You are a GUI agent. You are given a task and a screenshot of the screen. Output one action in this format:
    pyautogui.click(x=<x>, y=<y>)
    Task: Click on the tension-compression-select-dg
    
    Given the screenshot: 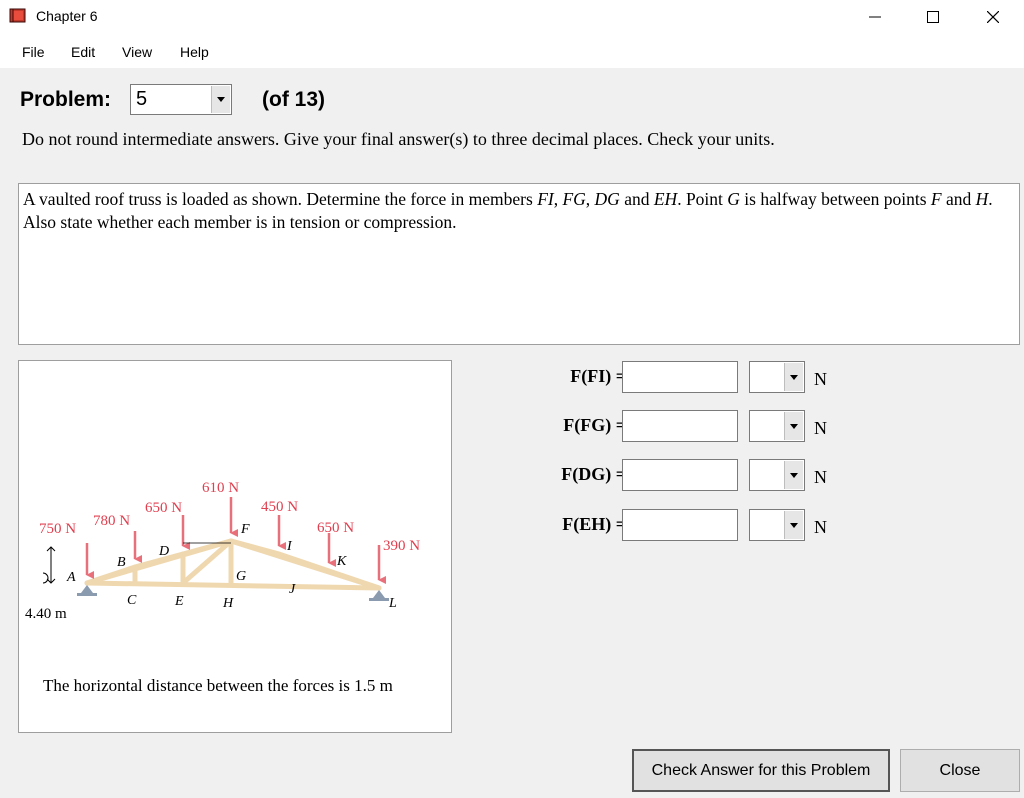 What is the action you would take?
    pyautogui.click(x=777, y=475)
    